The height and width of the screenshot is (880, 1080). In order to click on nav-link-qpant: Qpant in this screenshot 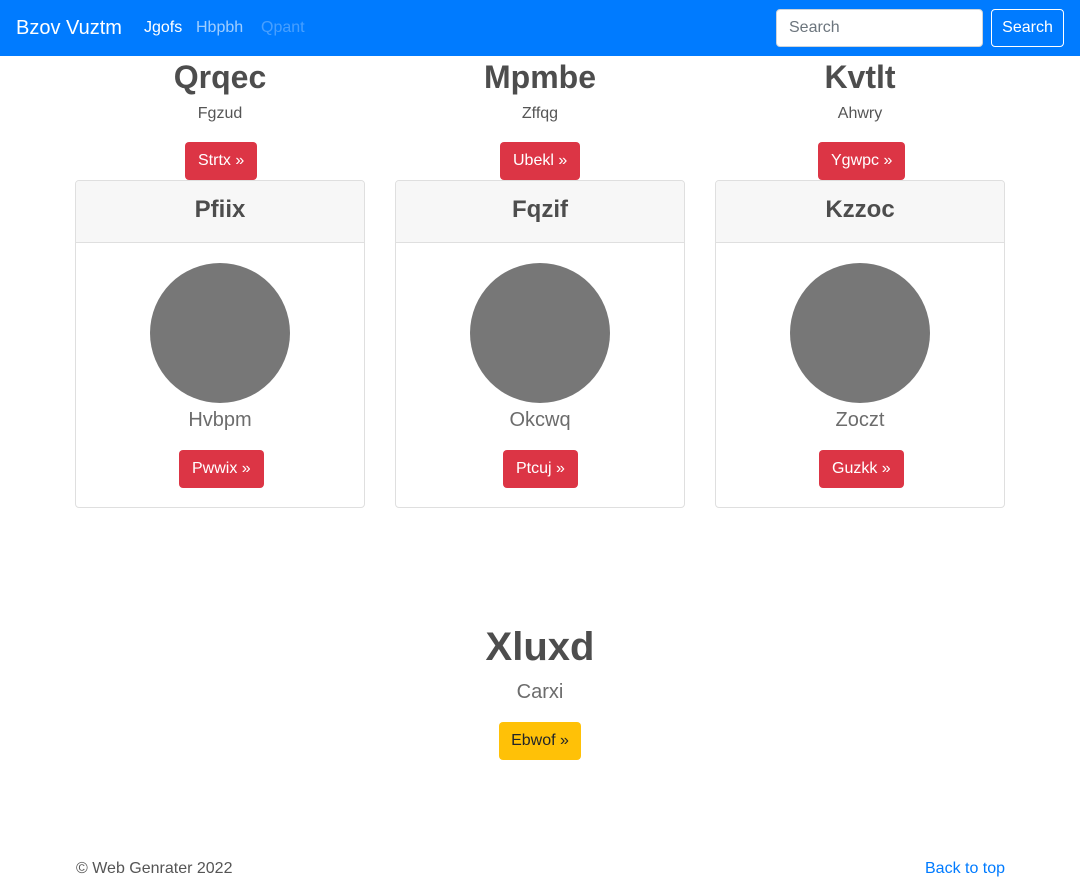, I will do `click(283, 27)`.